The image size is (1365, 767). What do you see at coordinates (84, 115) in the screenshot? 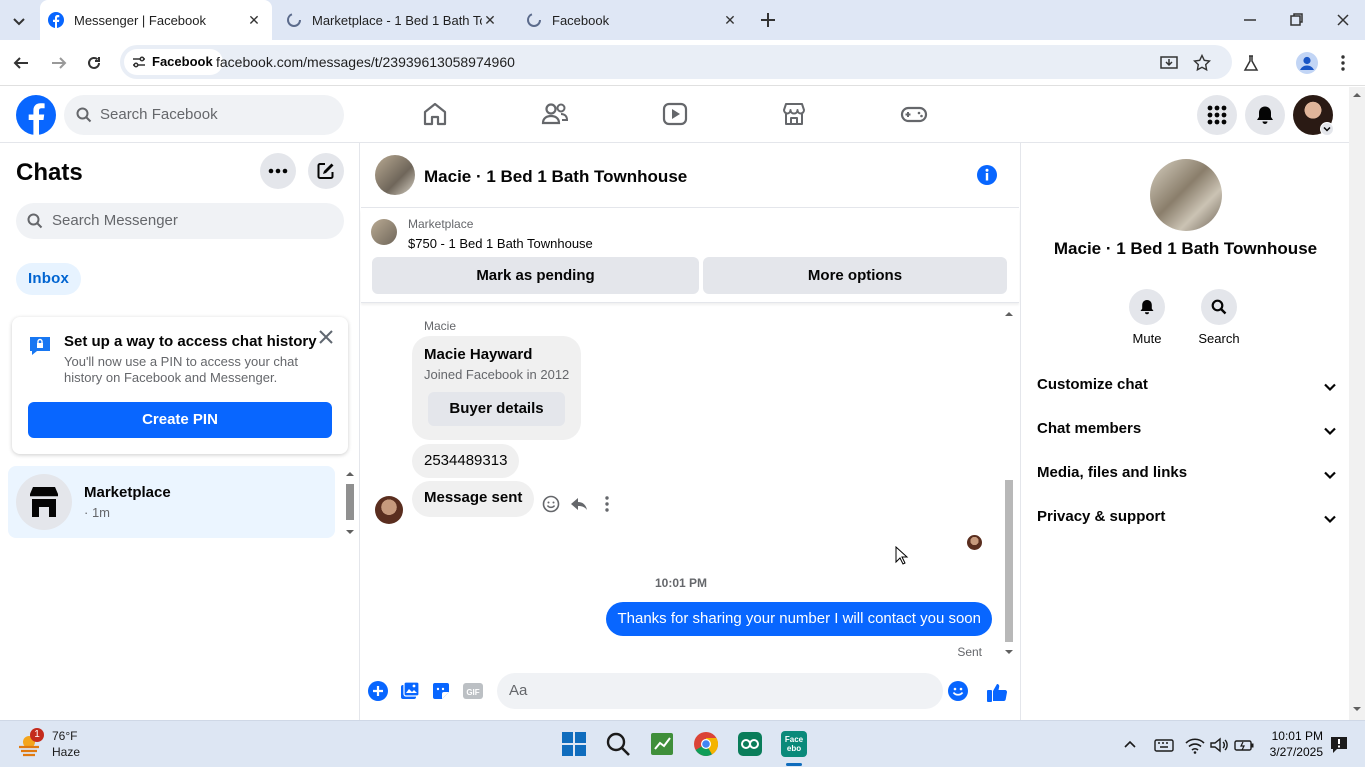
I see `search-icon` at bounding box center [84, 115].